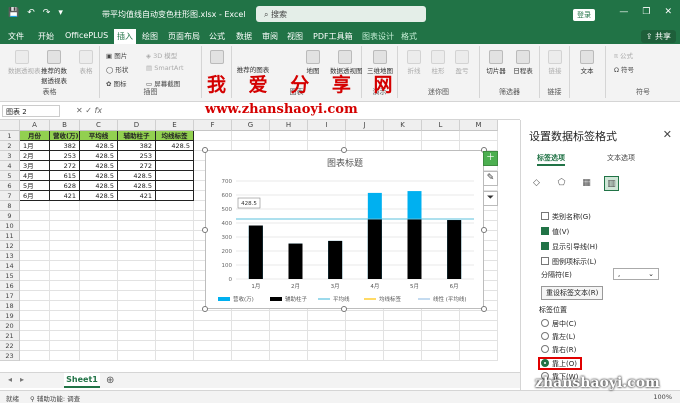 Image resolution: width=680 pixels, height=403 pixels. I want to click on reset-label-text-button: 重设标签文本(R), so click(572, 293).